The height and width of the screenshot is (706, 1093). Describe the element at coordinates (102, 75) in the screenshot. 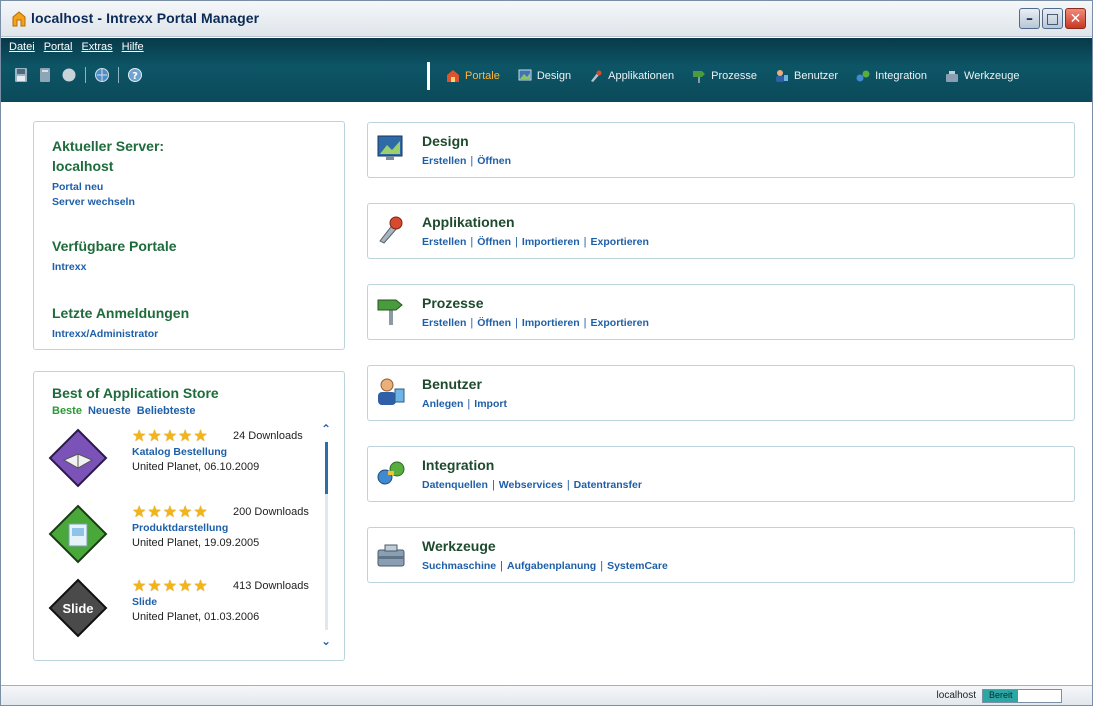

I see `globe-icon` at that location.